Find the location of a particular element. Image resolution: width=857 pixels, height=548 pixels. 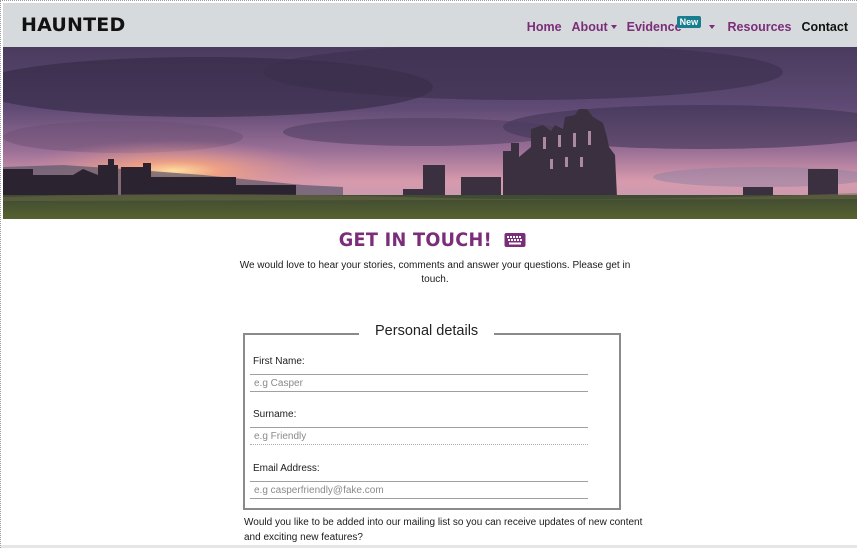

nav-contact-label: Contact is located at coordinates (824, 27).